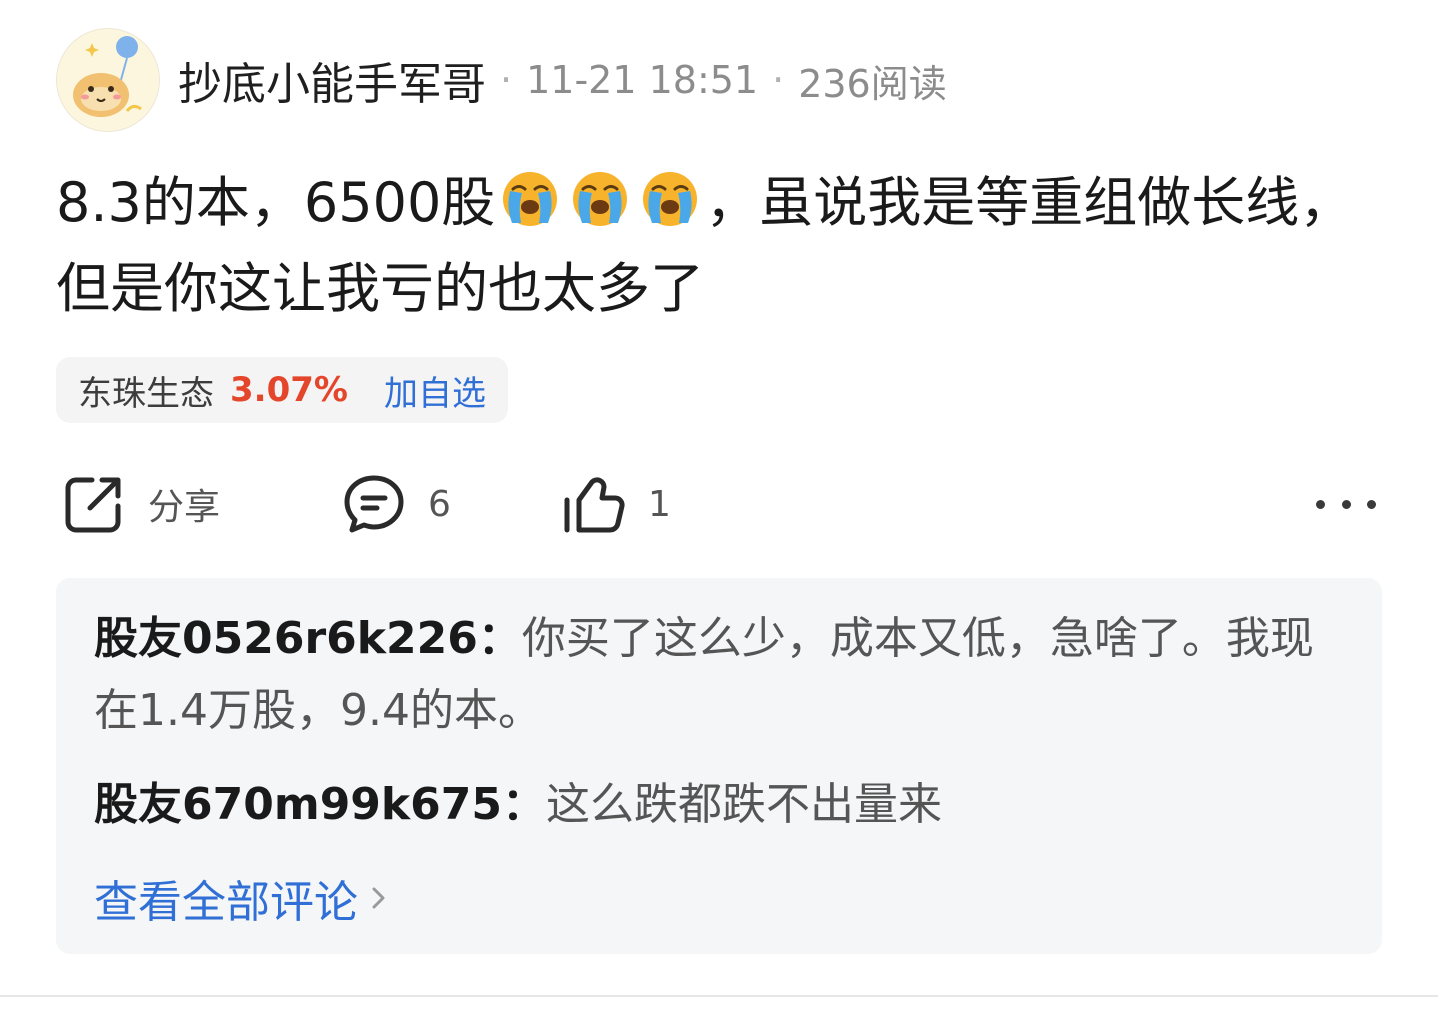 The width and height of the screenshot is (1438, 1017). What do you see at coordinates (872, 83) in the screenshot?
I see `read-count: 236阅读` at bounding box center [872, 83].